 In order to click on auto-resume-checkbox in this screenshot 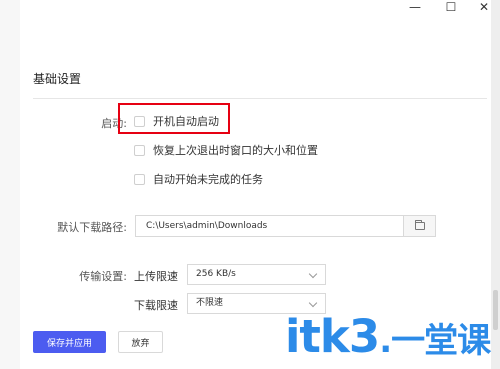, I will do `click(139, 179)`.